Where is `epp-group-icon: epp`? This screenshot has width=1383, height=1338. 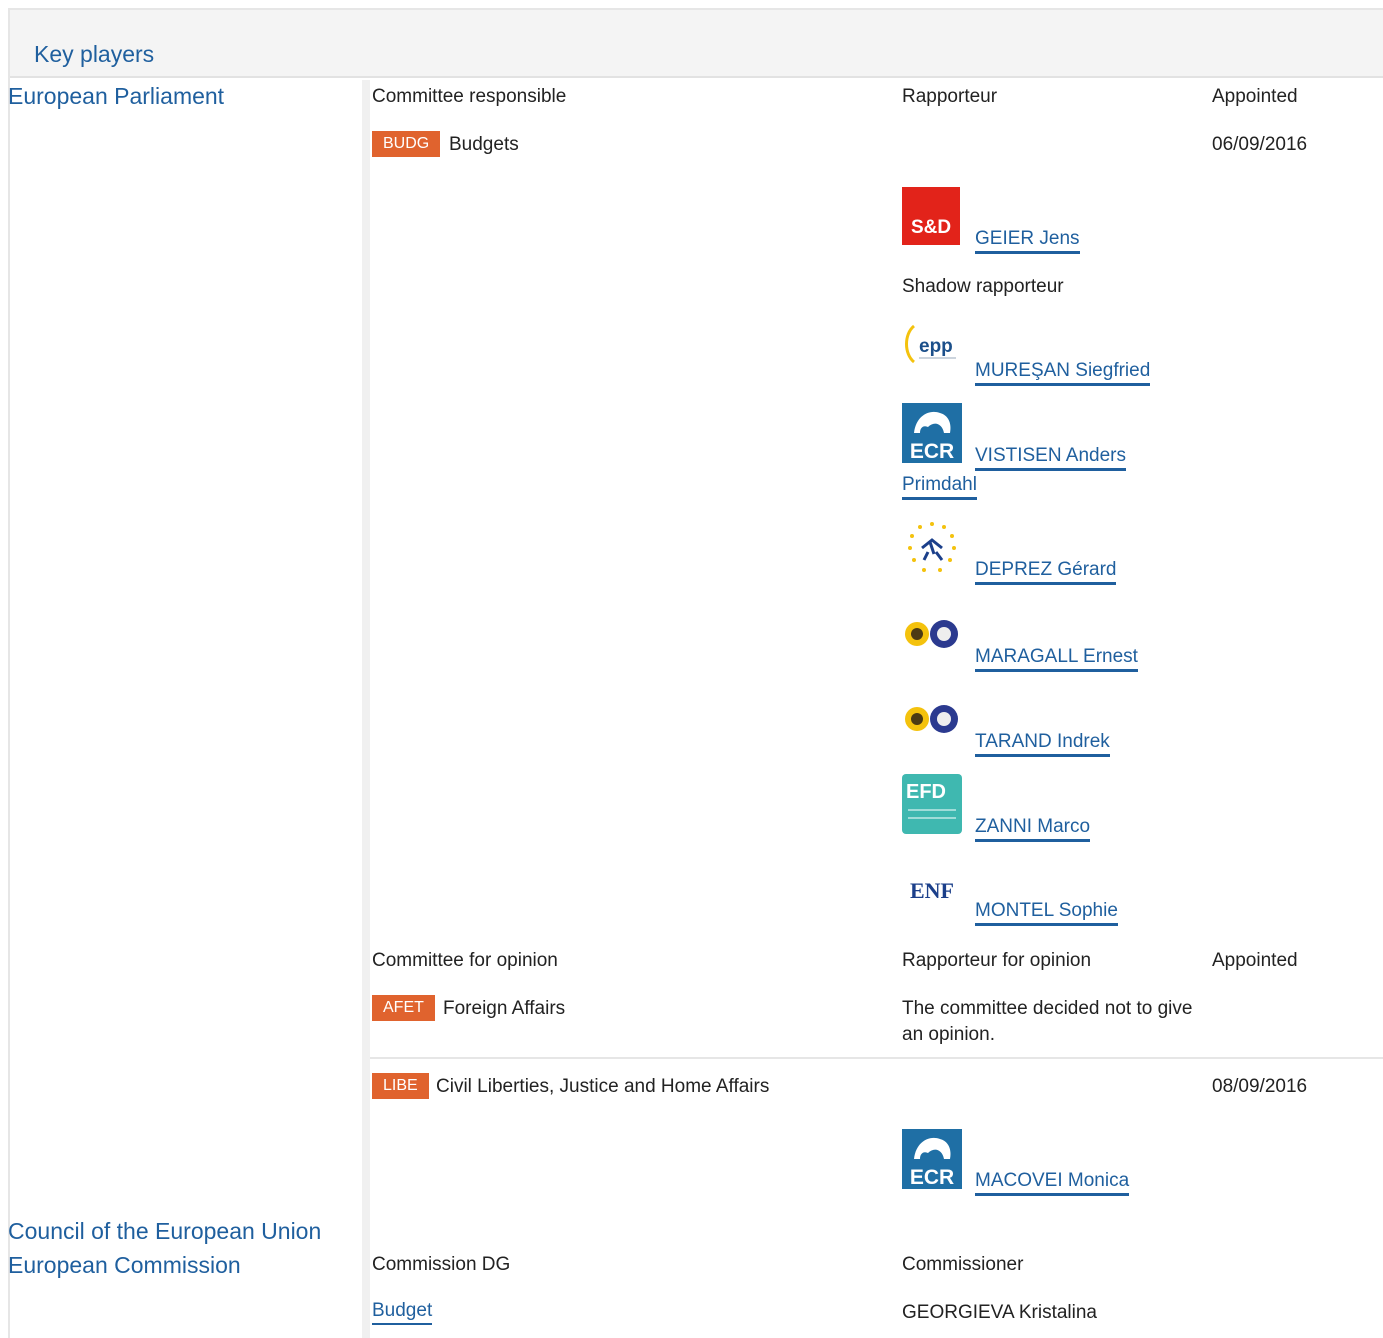
epp-group-icon: epp is located at coordinates (930, 344).